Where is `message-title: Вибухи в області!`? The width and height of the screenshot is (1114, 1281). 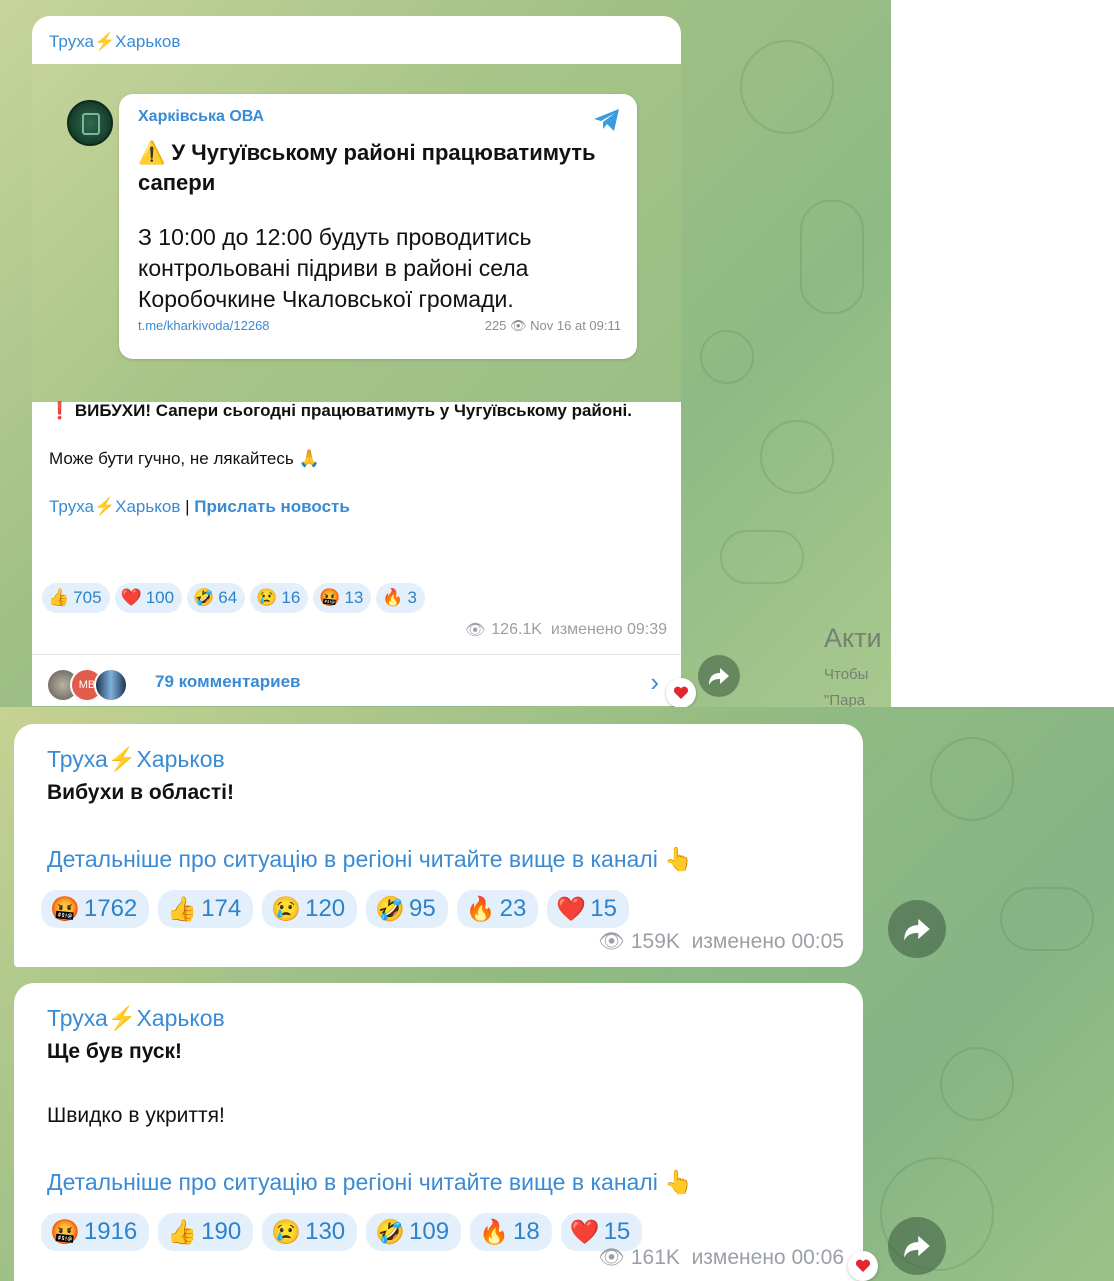 message-title: Вибухи в області! is located at coordinates (140, 792).